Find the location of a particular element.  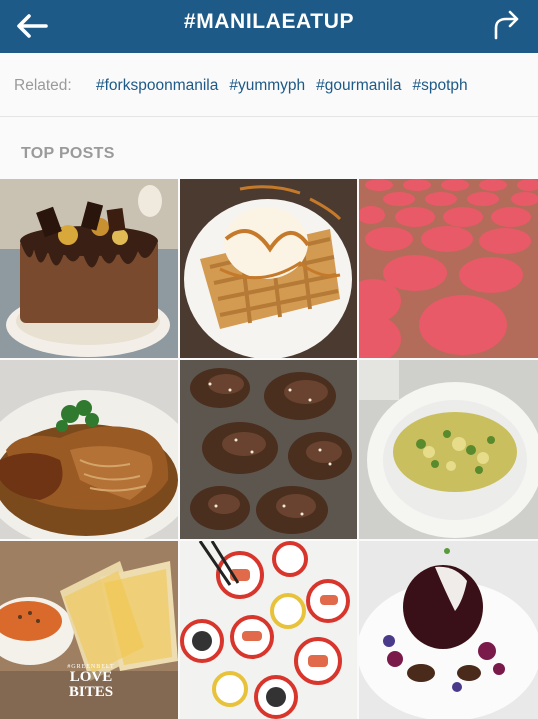

macarons-photo is located at coordinates (448, 268).